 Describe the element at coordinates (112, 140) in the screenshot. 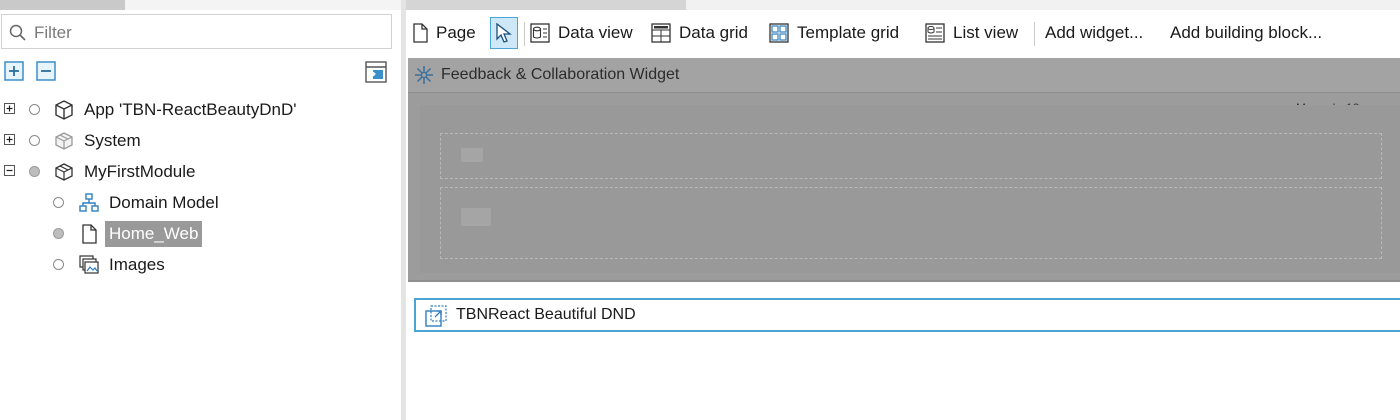

I see `tree-item-label: System` at that location.